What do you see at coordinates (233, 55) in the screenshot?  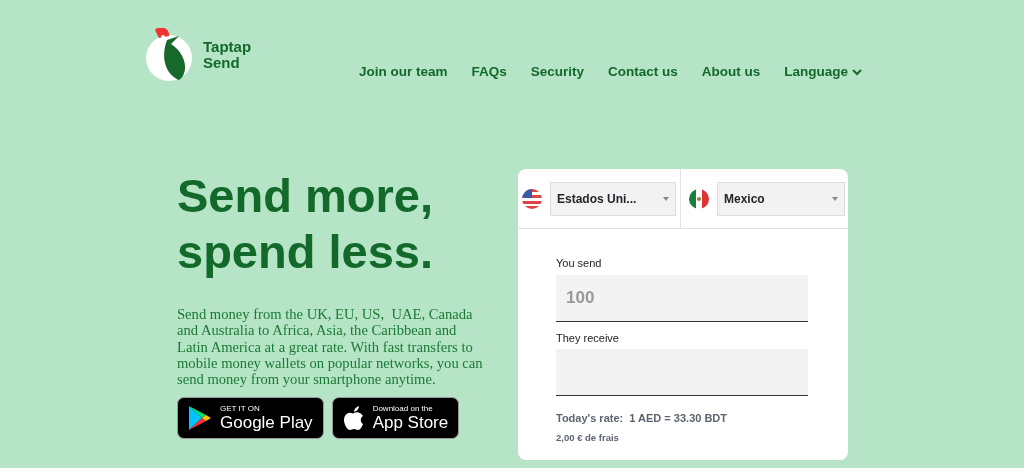 I see `brand-name: Taptap Send` at bounding box center [233, 55].